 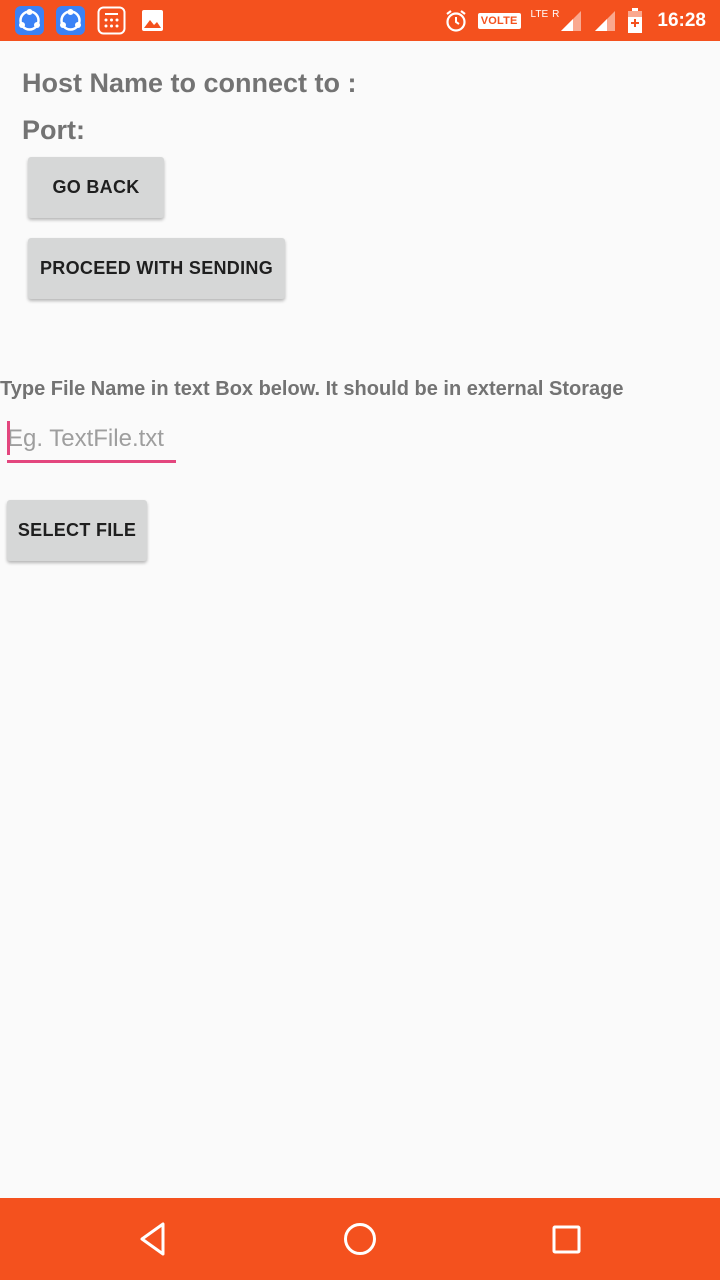 What do you see at coordinates (111, 20) in the screenshot?
I see `calculator-icon` at bounding box center [111, 20].